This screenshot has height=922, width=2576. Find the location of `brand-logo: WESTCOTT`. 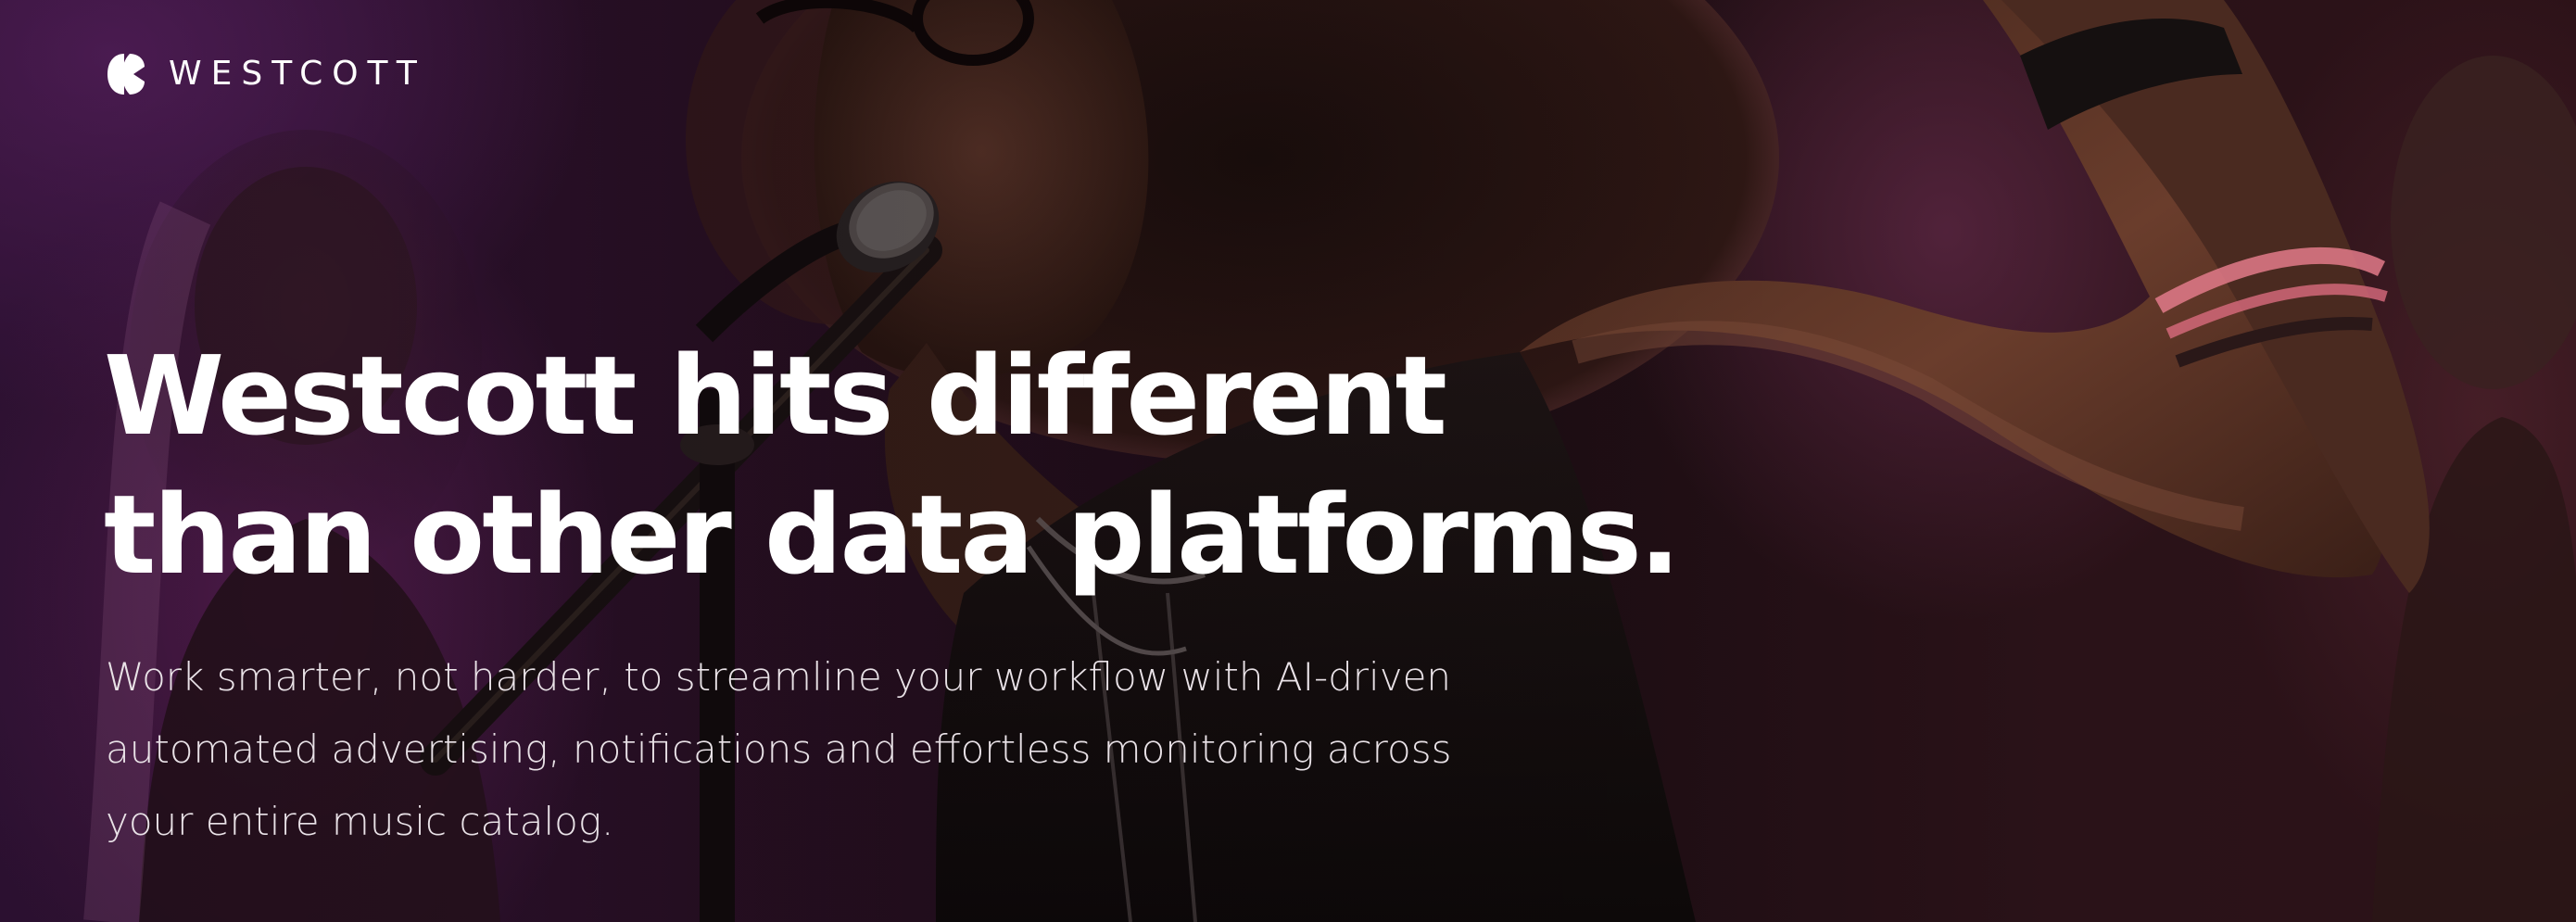

brand-logo: WESTCOTT is located at coordinates (266, 74).